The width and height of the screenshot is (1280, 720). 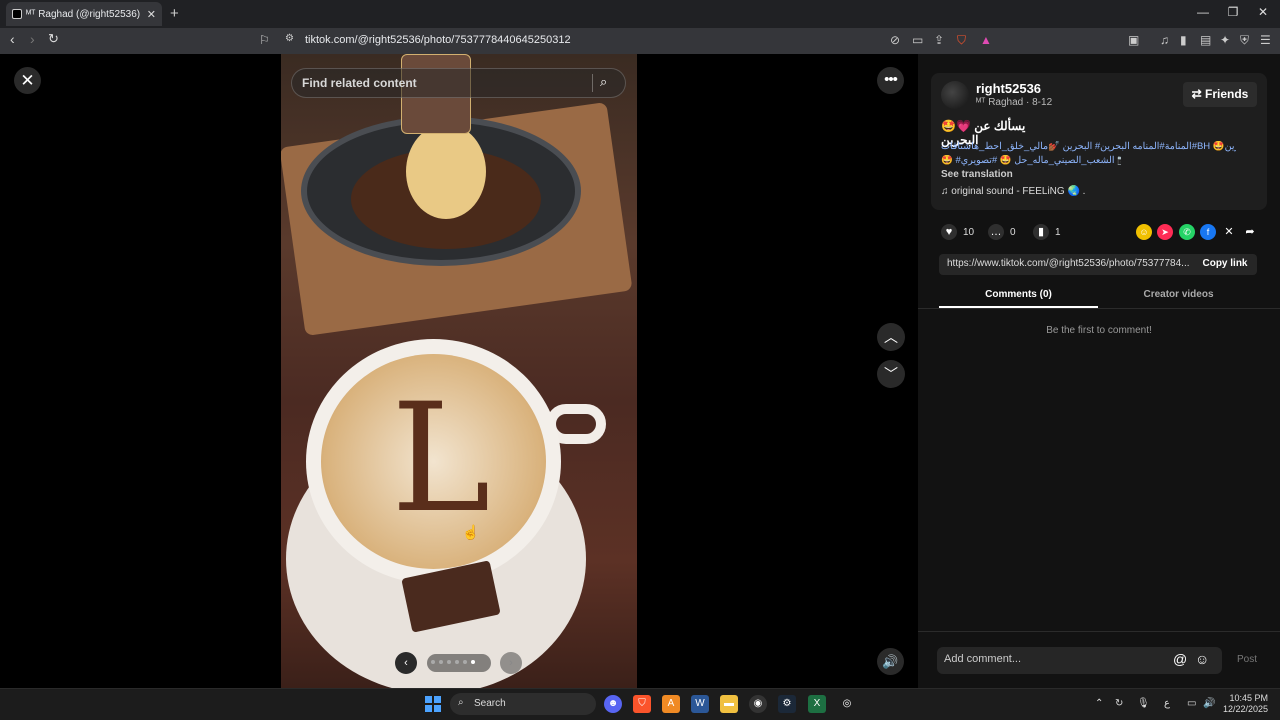 I want to click on like-button: ♥ 10, so click(x=957, y=232).